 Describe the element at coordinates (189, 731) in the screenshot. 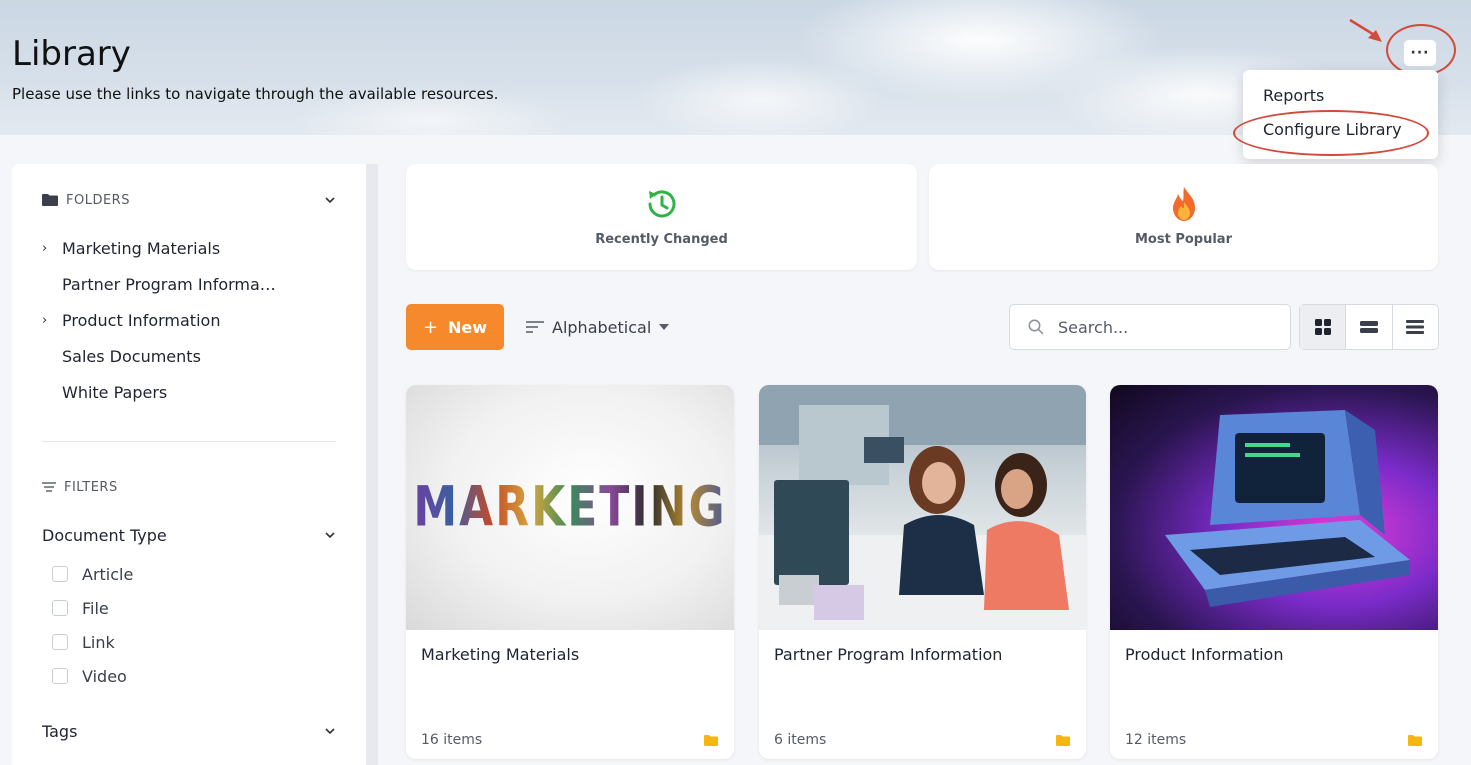

I see `tags-filter-header: Tags` at that location.